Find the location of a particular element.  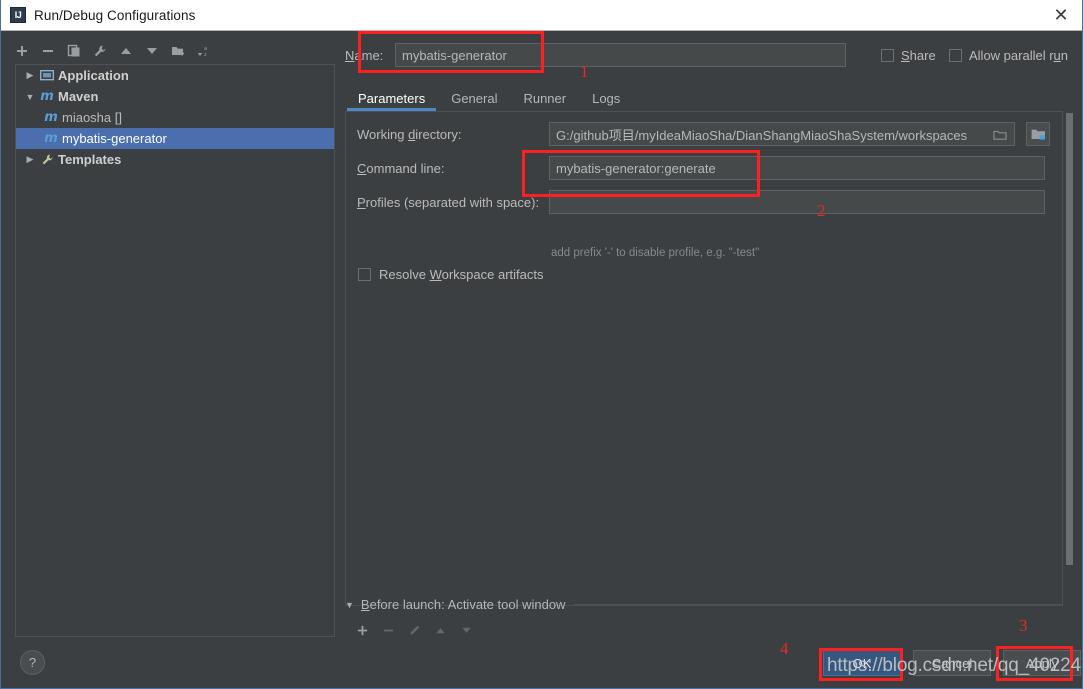

command-line-row: Command line: mybatis-generator:generate is located at coordinates (705, 168).